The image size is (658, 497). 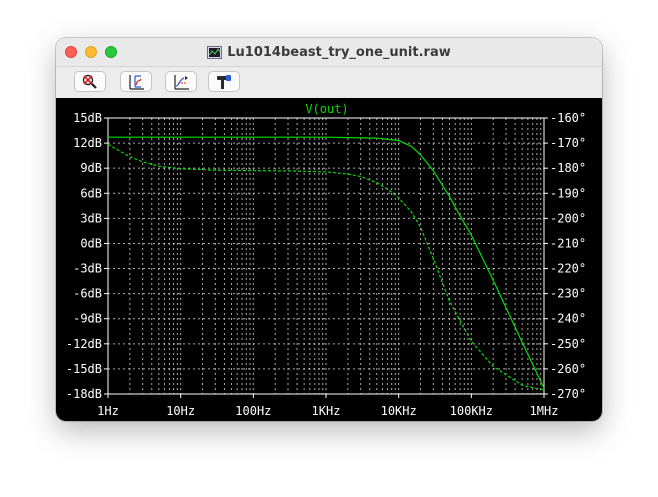 What do you see at coordinates (329, 82) in the screenshot?
I see `toolbar` at bounding box center [329, 82].